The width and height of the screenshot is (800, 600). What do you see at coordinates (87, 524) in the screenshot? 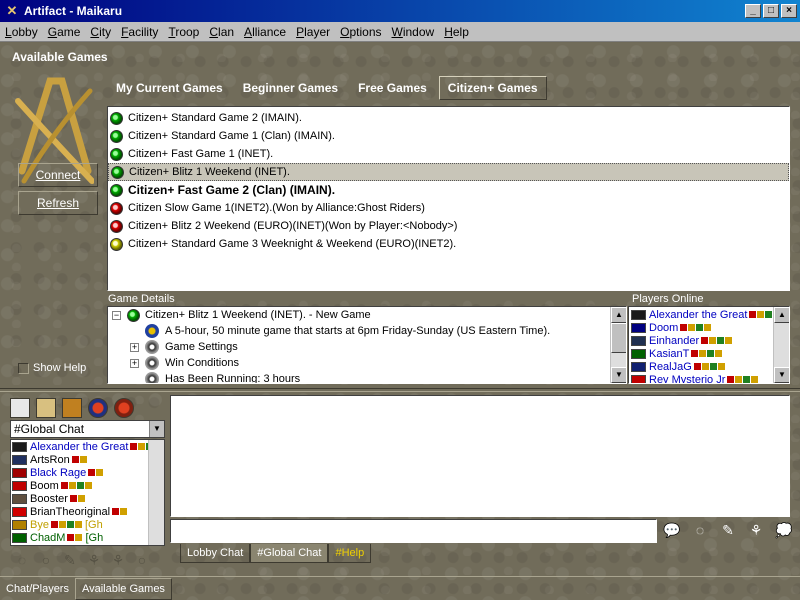
I see `chat-user-row: Bye [Gh` at bounding box center [87, 524].